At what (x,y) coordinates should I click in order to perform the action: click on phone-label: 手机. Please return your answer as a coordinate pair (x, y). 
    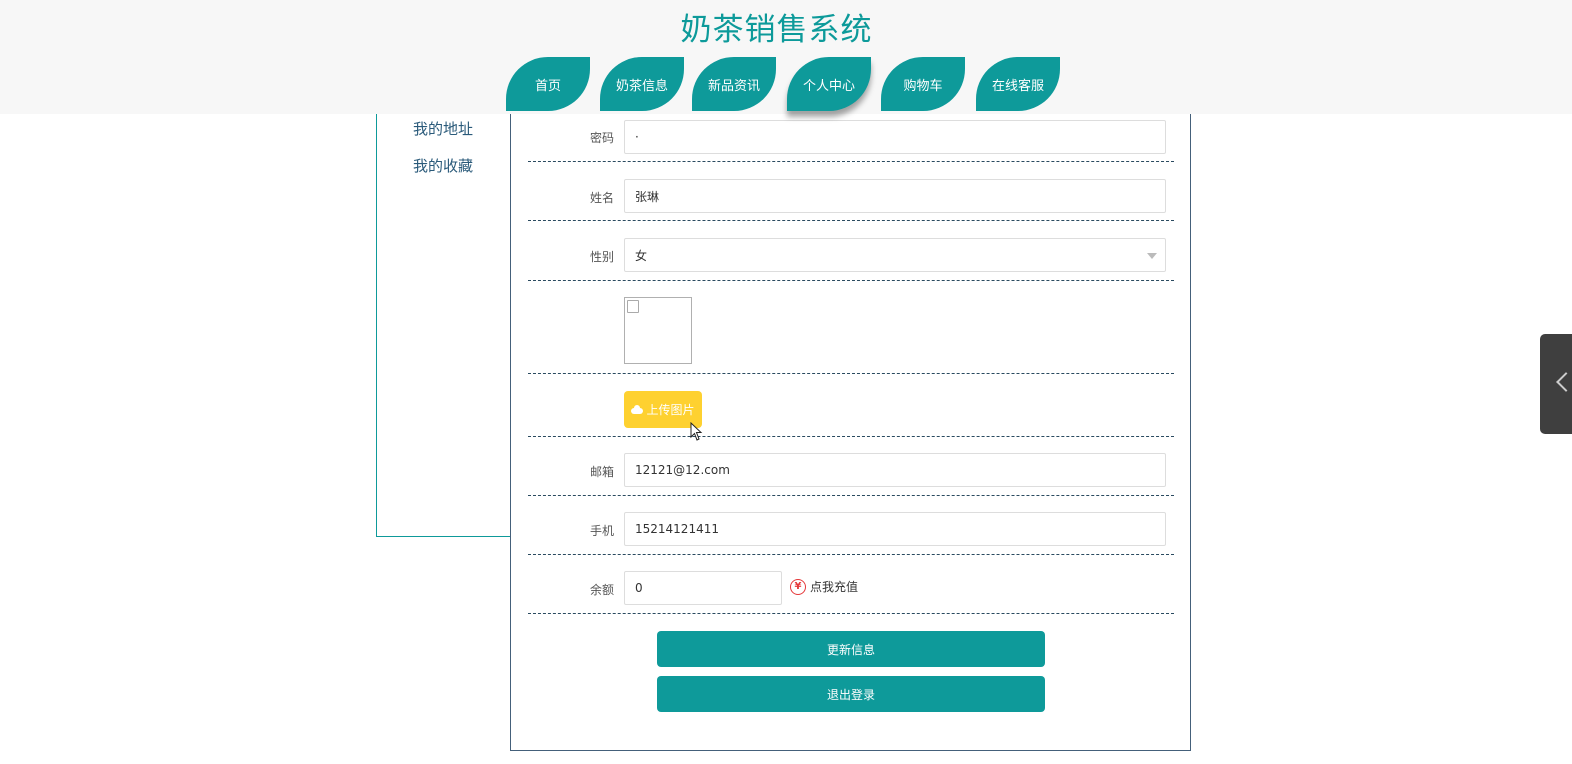
    Looking at the image, I should click on (601, 531).